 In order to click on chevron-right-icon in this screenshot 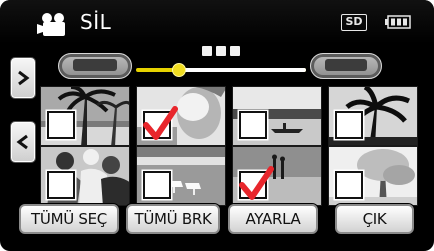, I will do `click(24, 78)`.